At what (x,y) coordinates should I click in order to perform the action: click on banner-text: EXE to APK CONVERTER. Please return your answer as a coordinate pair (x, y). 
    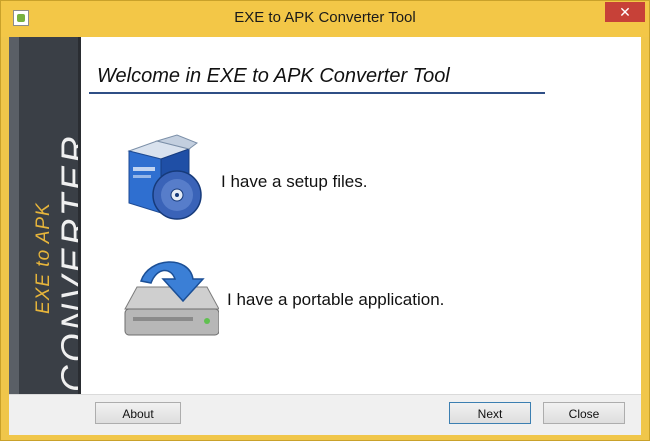
    Looking at the image, I should click on (57, 214).